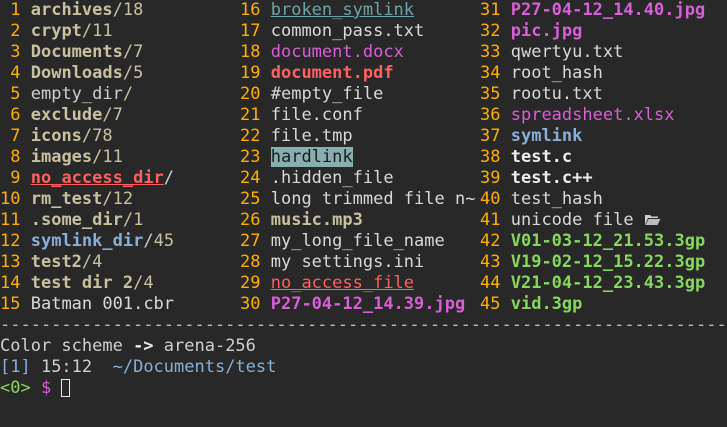 This screenshot has width=727, height=427. What do you see at coordinates (87, 136) in the screenshot?
I see `file-entry-icons: 7 icons/78` at bounding box center [87, 136].